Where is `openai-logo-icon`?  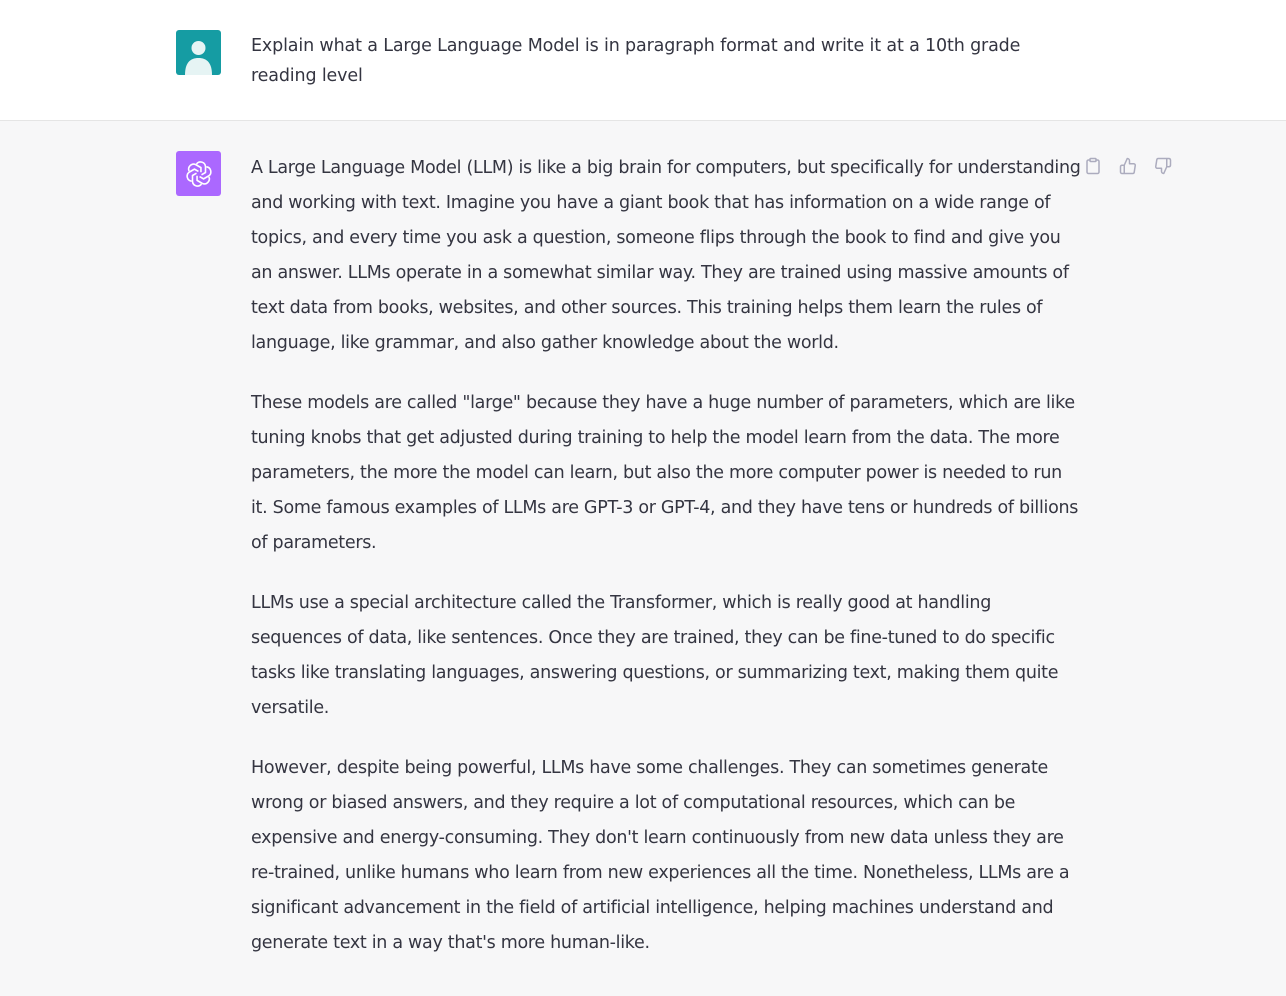
openai-logo-icon is located at coordinates (198, 173).